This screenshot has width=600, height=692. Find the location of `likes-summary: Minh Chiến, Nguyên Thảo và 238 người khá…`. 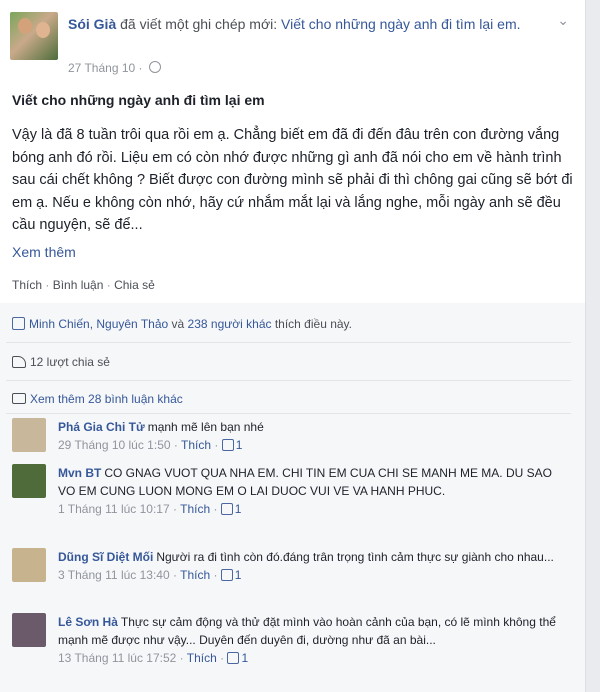

likes-summary: Minh Chiến, Nguyên Thảo và 238 người khá… is located at coordinates (182, 324).